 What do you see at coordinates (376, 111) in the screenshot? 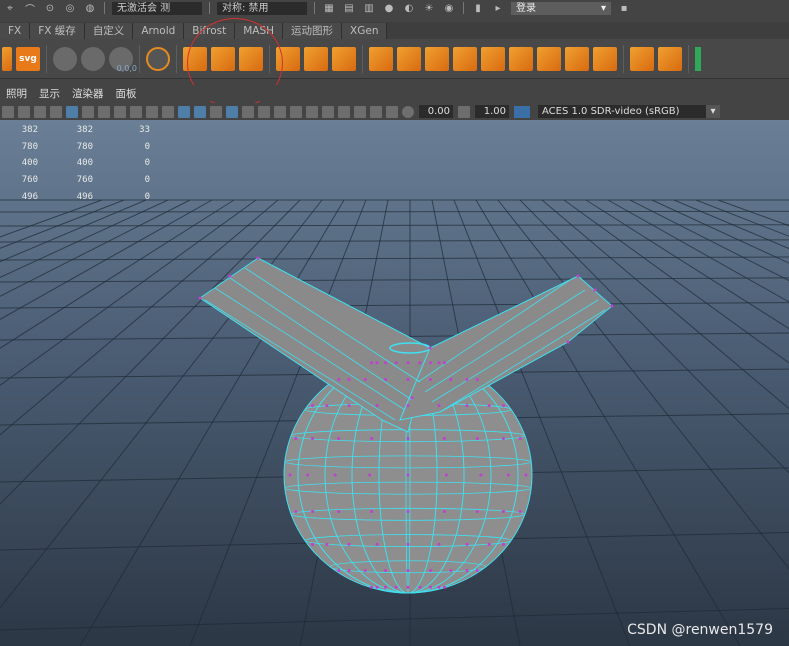
I see `xray-joints-icon` at bounding box center [376, 111].